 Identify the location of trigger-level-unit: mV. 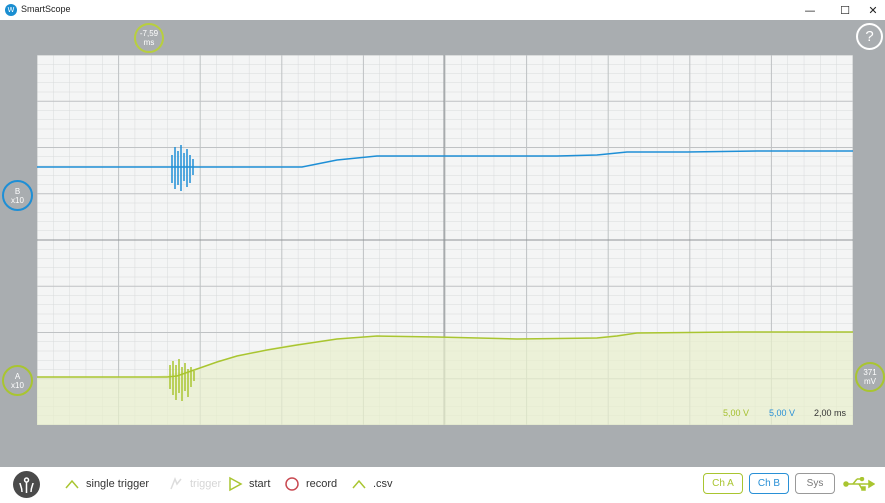
(870, 381).